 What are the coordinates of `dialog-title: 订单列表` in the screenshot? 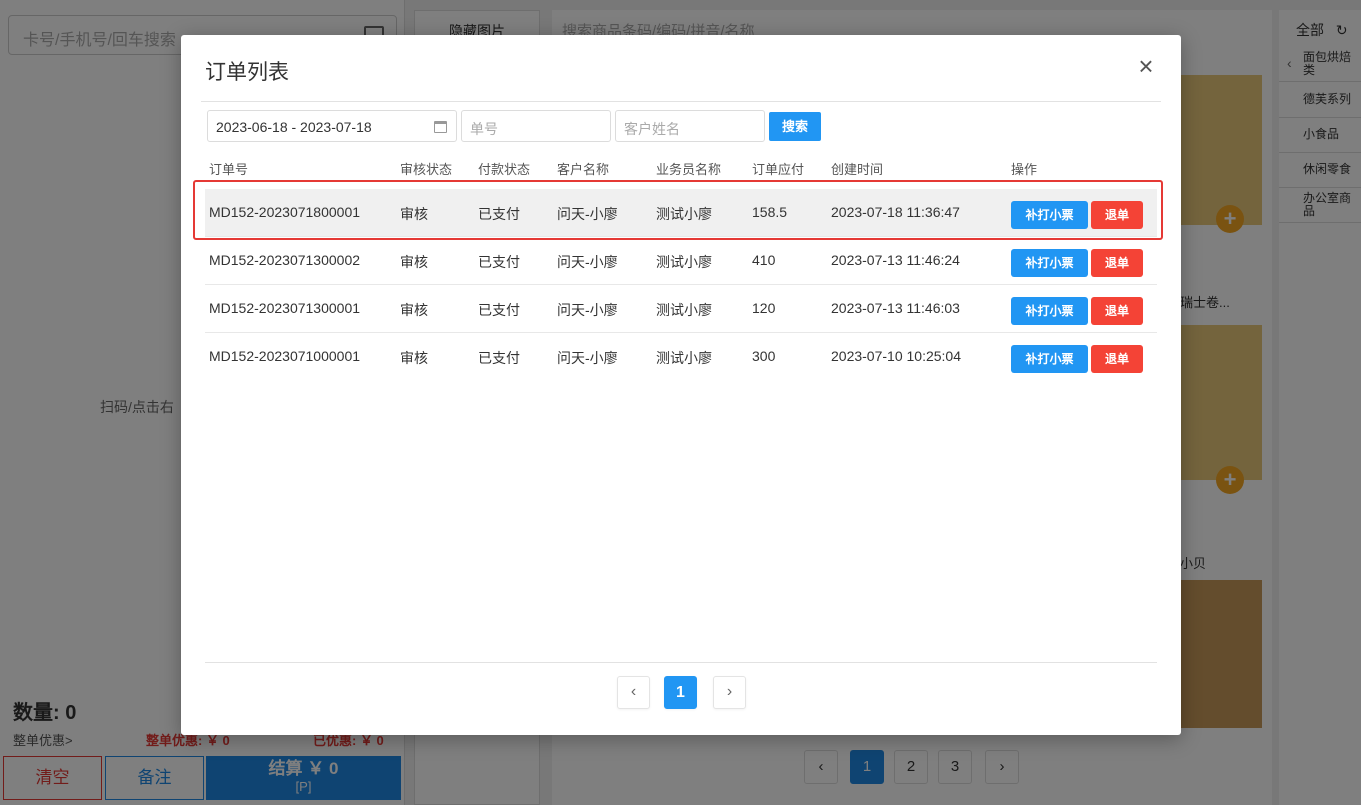 It's located at (247, 72).